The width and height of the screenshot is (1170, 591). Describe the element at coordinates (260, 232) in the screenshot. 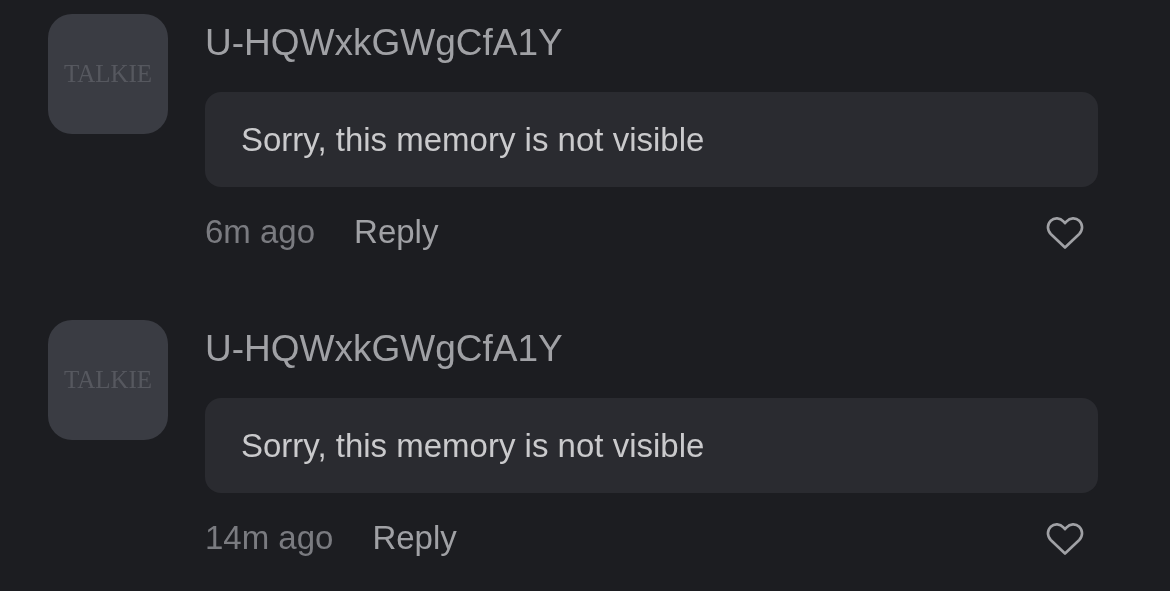

I see `timestamp: 6m ago` at that location.